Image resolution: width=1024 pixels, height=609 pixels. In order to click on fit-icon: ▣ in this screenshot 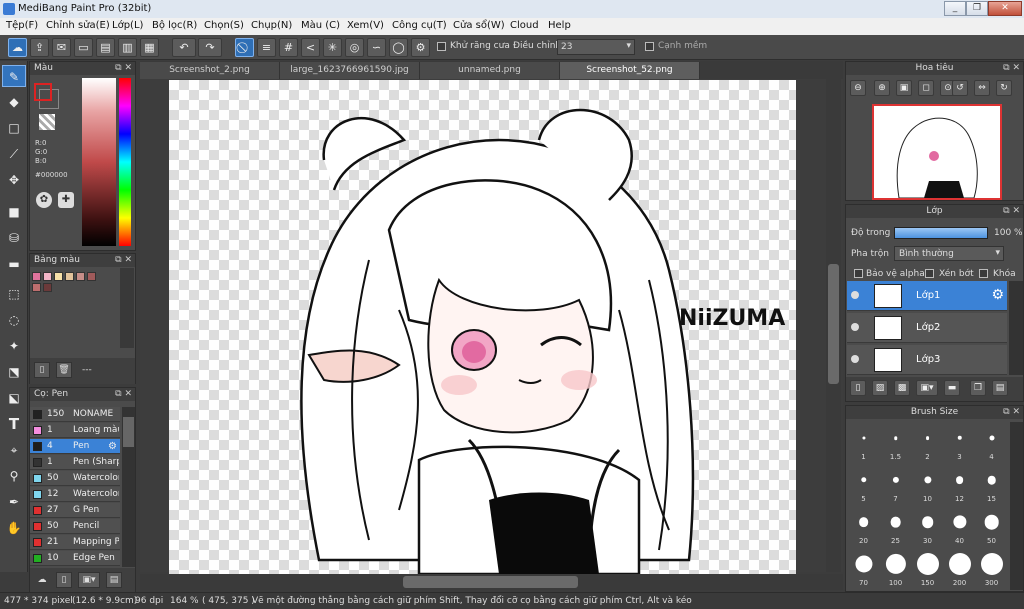, I will do `click(904, 88)`.